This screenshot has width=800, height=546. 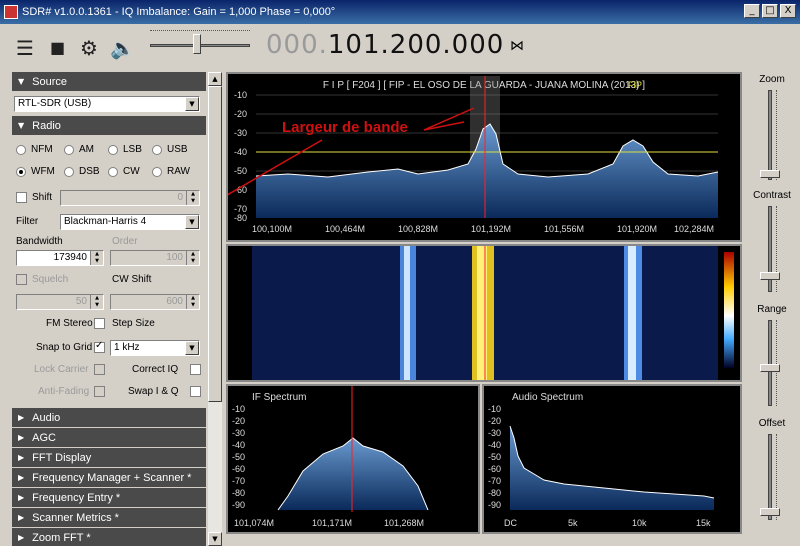 What do you see at coordinates (770, 363) in the screenshot?
I see `range-slider` at bounding box center [770, 363].